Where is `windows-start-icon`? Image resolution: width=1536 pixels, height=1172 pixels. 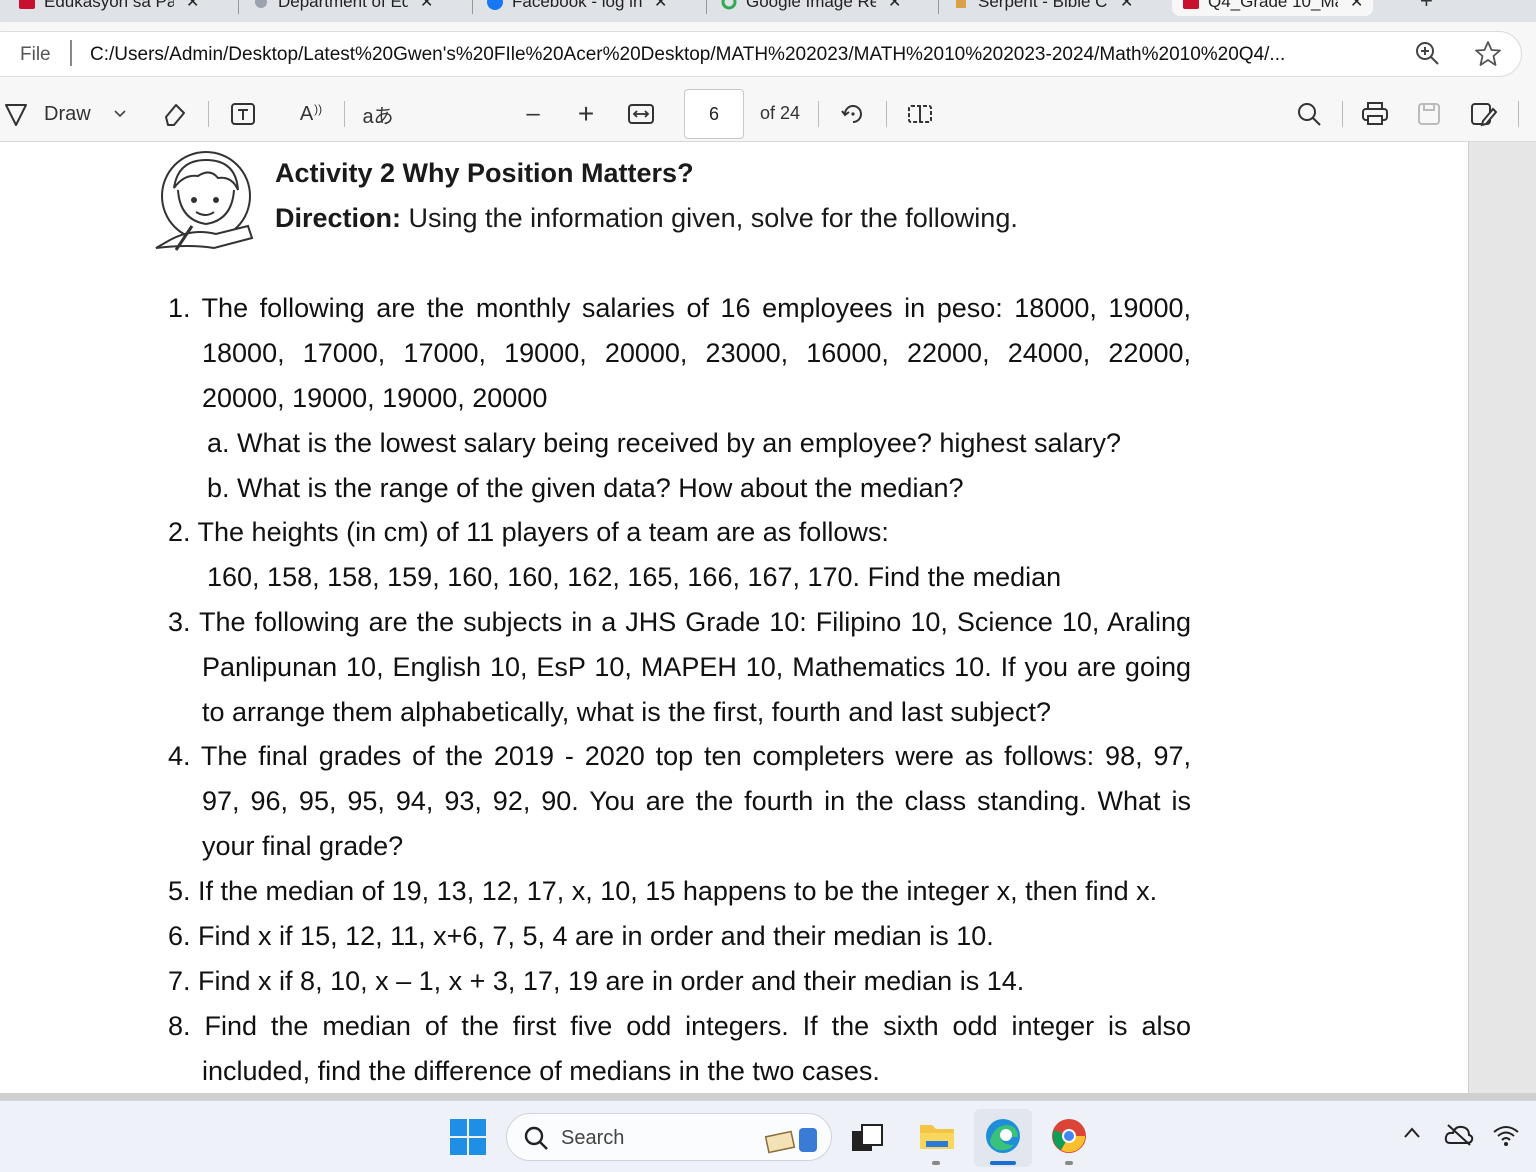 windows-start-icon is located at coordinates (468, 1137).